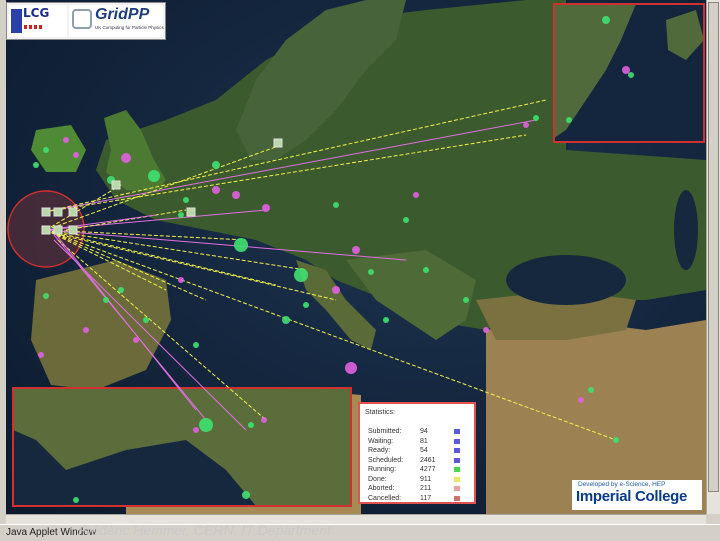 The height and width of the screenshot is (541, 720). Describe the element at coordinates (418, 489) in the screenshot. I see `statistics-row: Aborted: 211` at that location.